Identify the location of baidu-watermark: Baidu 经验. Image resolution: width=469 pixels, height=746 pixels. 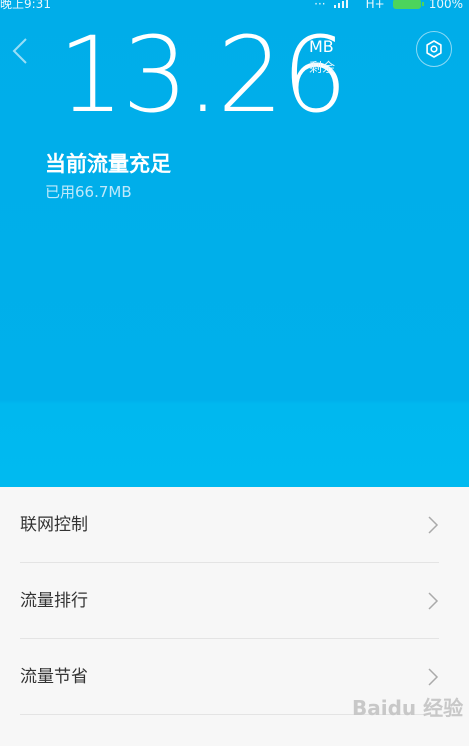
(408, 708).